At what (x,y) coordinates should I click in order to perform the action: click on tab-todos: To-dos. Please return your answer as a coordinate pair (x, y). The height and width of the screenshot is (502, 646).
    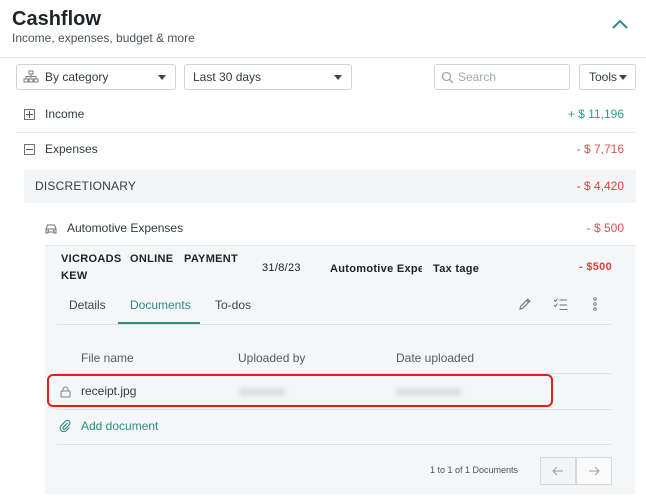
    Looking at the image, I should click on (233, 305).